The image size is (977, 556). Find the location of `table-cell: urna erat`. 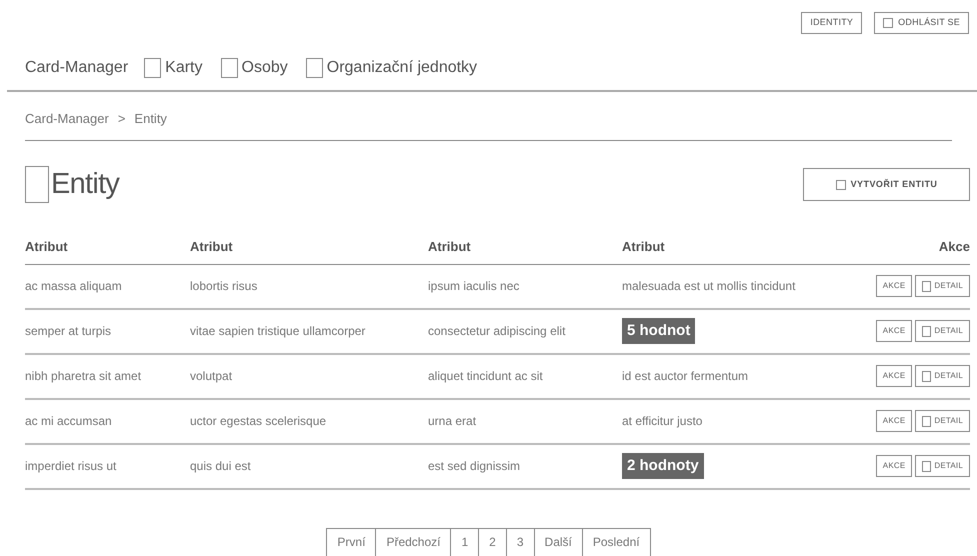

table-cell: urna erat is located at coordinates (452, 421).